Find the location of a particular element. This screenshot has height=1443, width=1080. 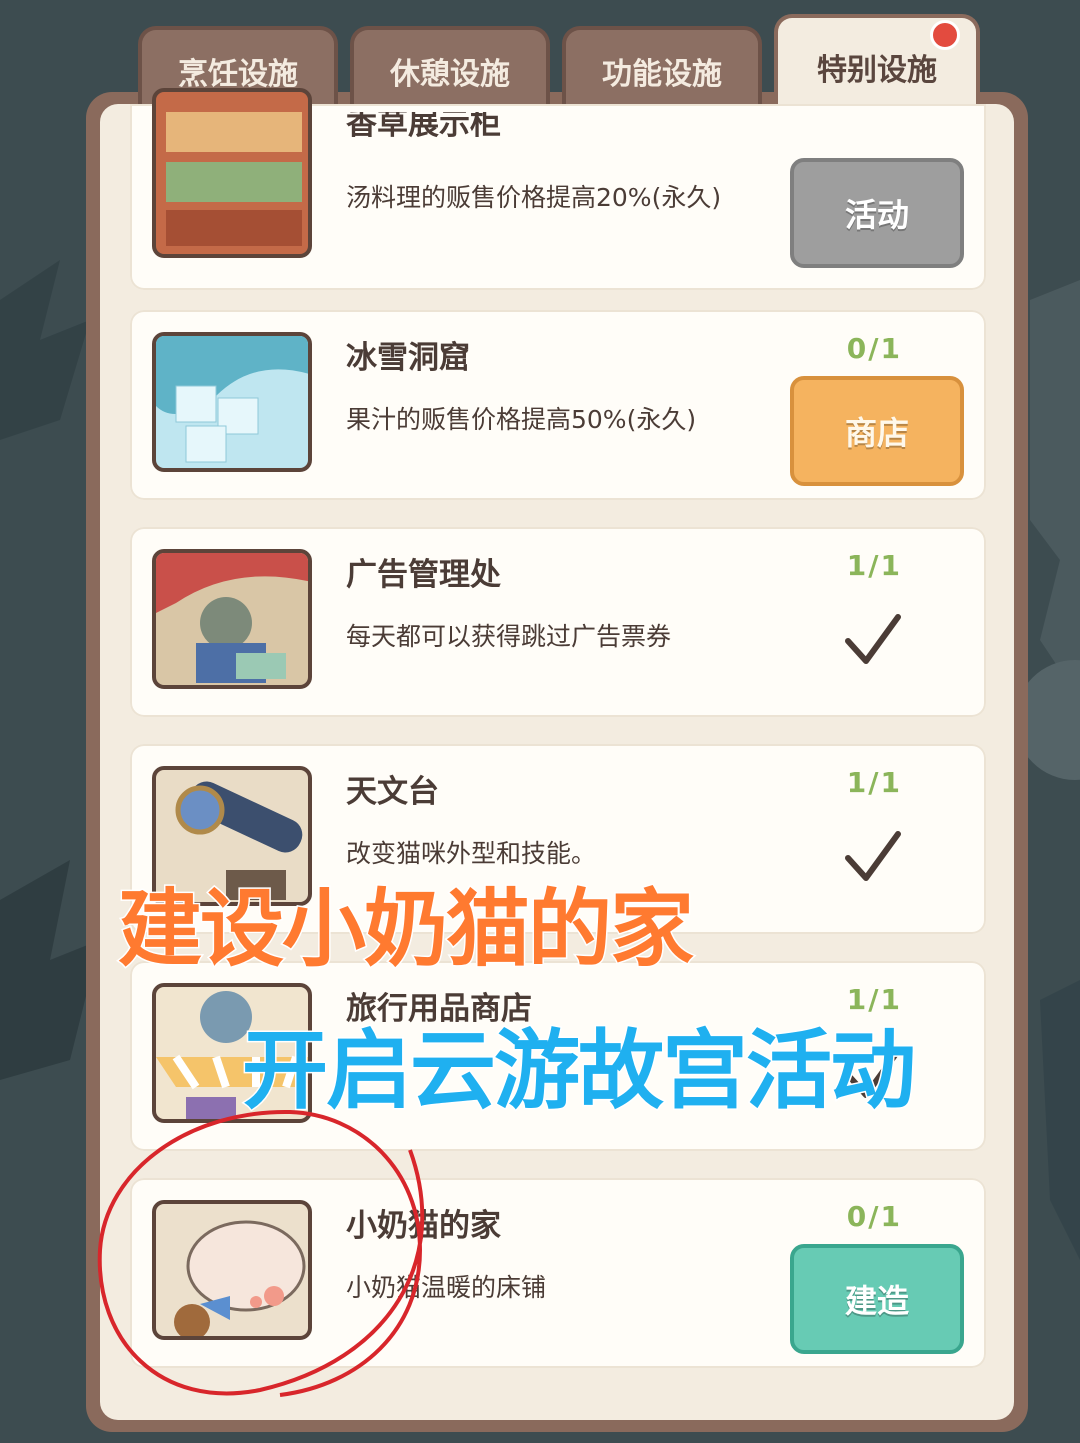

facility-desc: 每天都可以获得跳过广告票券 is located at coordinates (509, 636).